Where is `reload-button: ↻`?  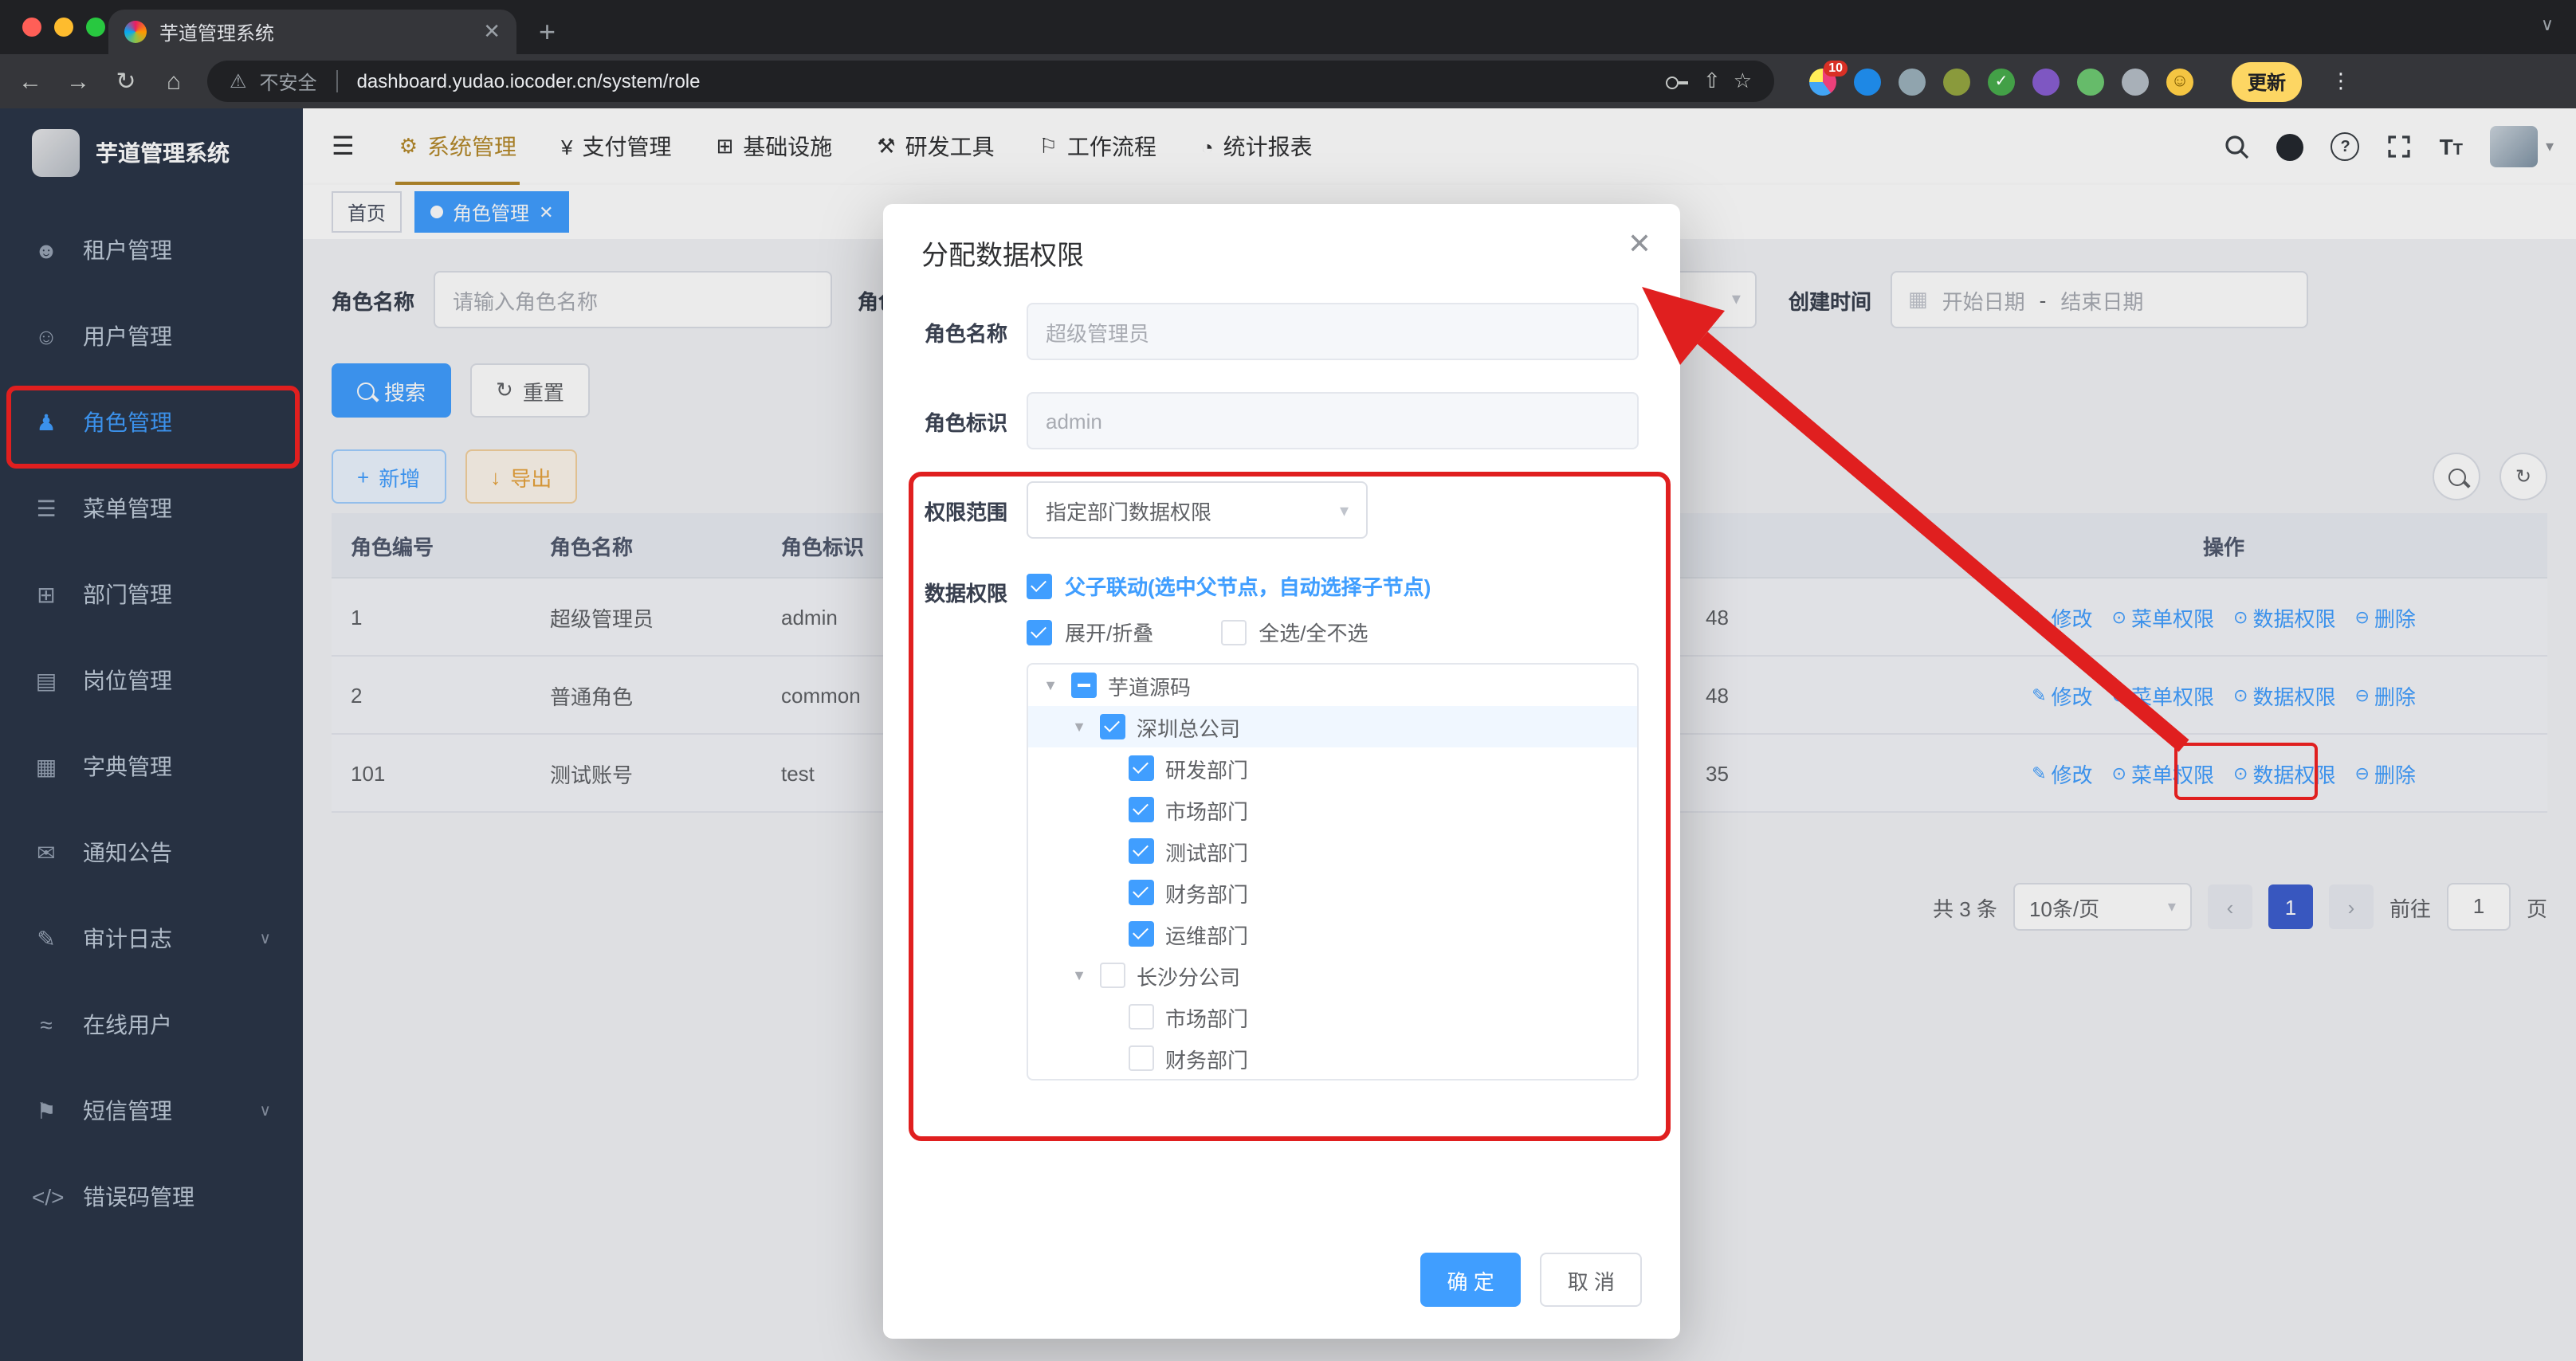 reload-button: ↻ is located at coordinates (126, 81).